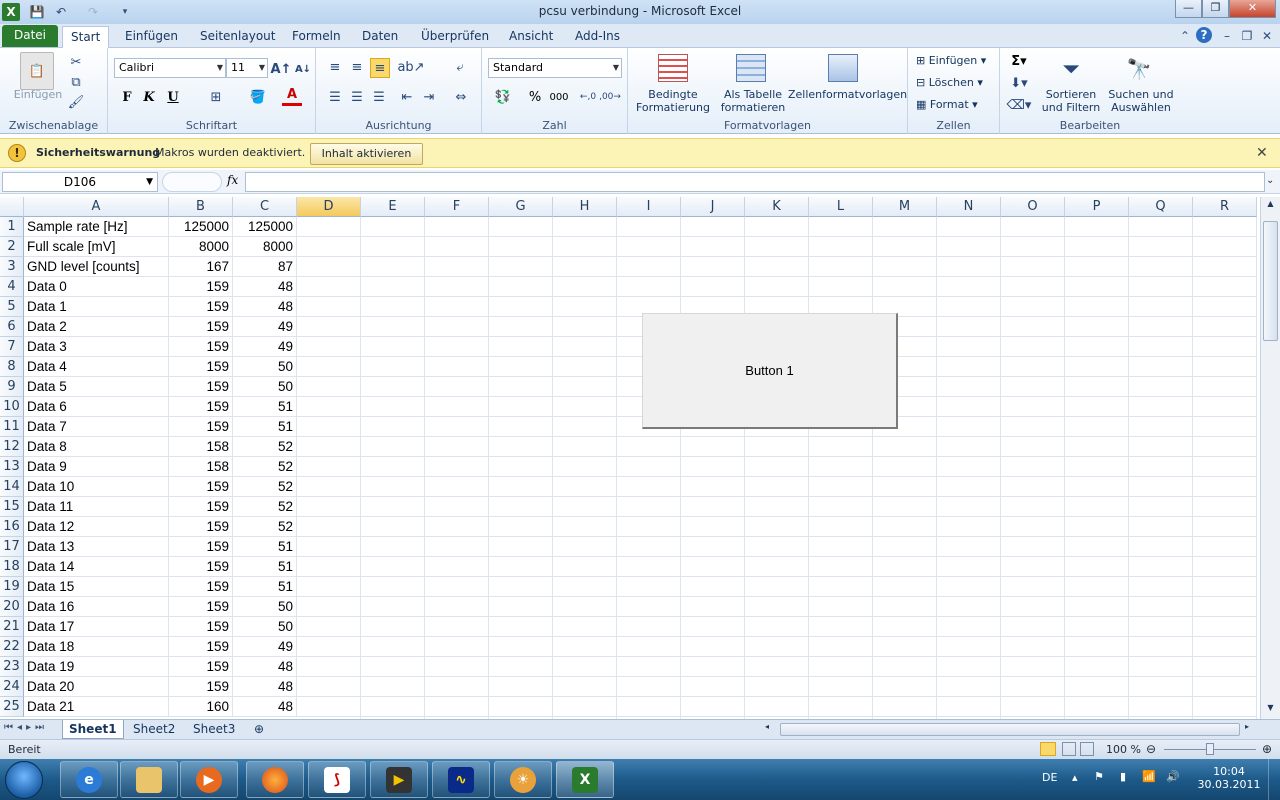  What do you see at coordinates (76, 102) in the screenshot?
I see `format-painter-icon: 🖌` at bounding box center [76, 102].